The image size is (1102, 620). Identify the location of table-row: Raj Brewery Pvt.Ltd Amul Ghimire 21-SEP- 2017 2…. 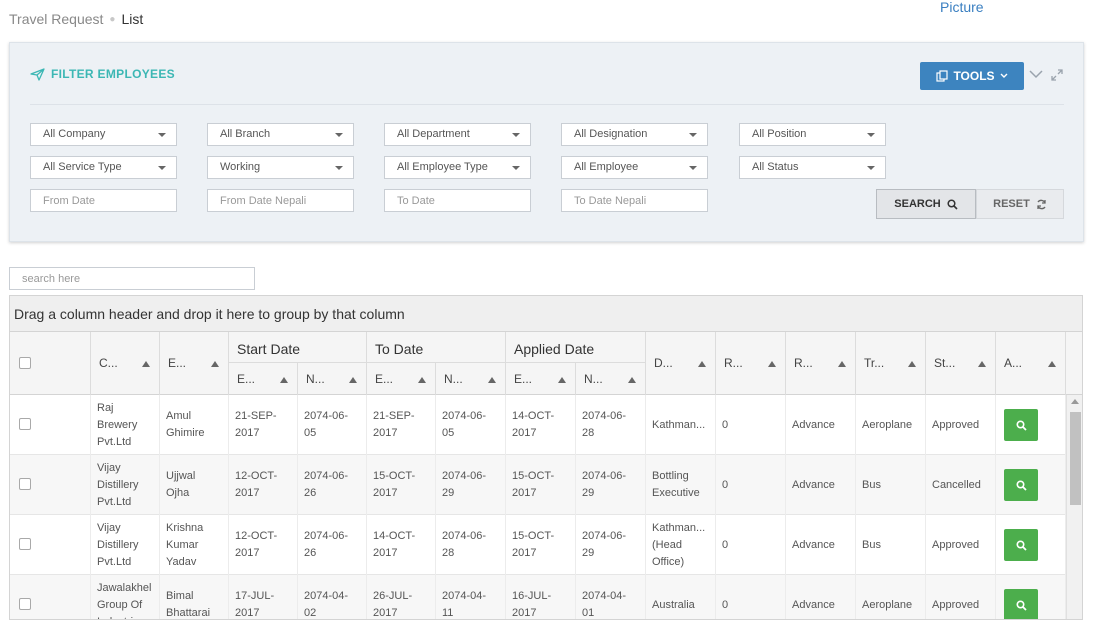
(538, 425).